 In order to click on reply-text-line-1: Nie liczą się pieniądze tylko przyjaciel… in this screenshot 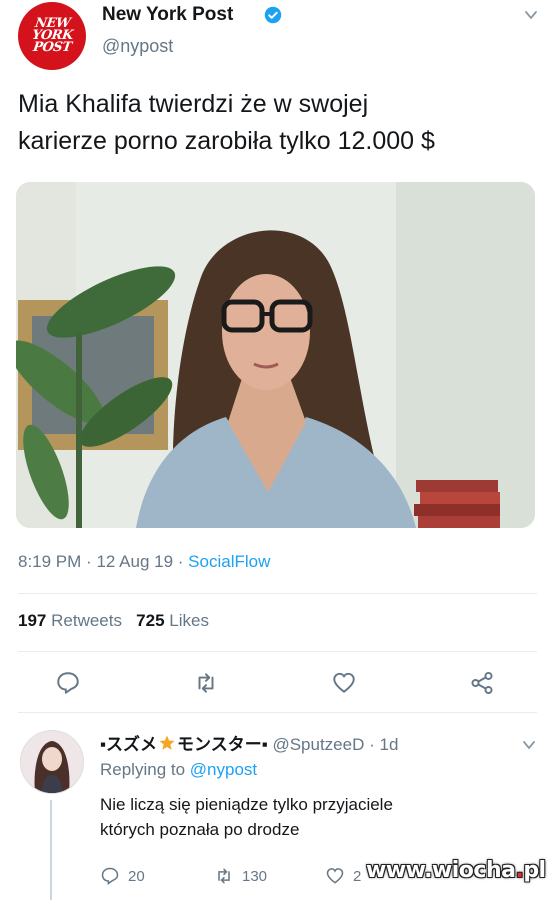, I will do `click(246, 804)`.